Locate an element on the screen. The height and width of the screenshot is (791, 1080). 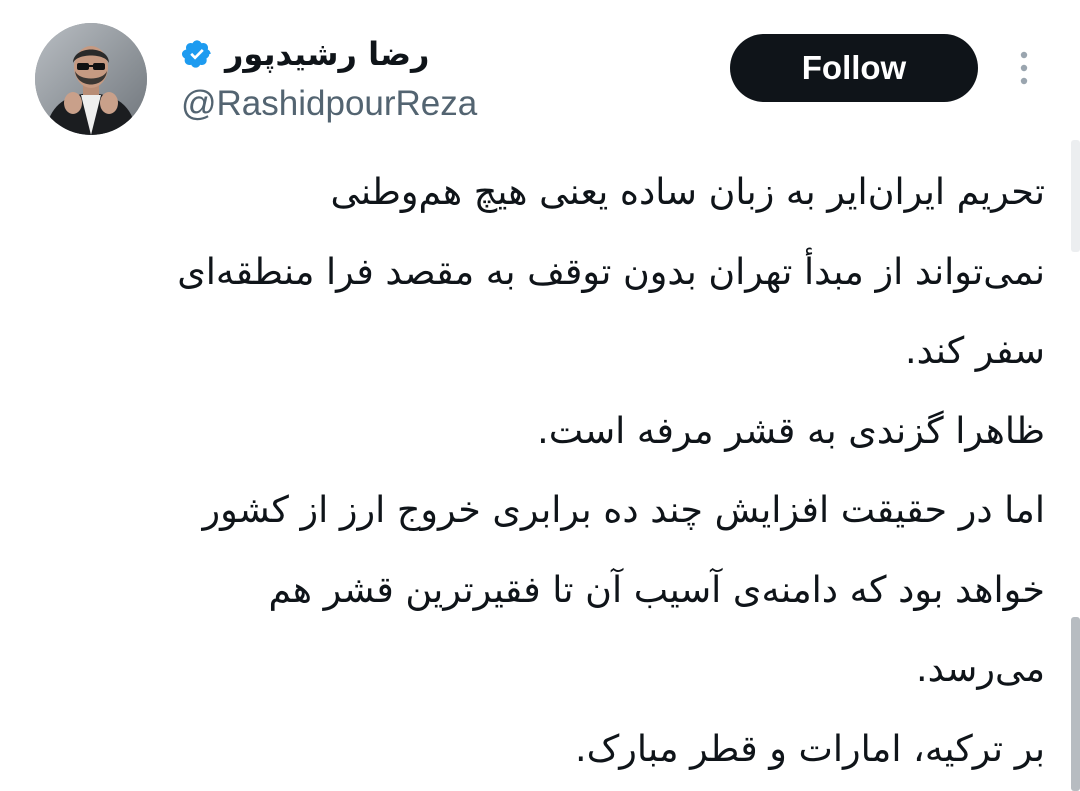
tweet-text-line: سفر کند. is located at coordinates (975, 350).